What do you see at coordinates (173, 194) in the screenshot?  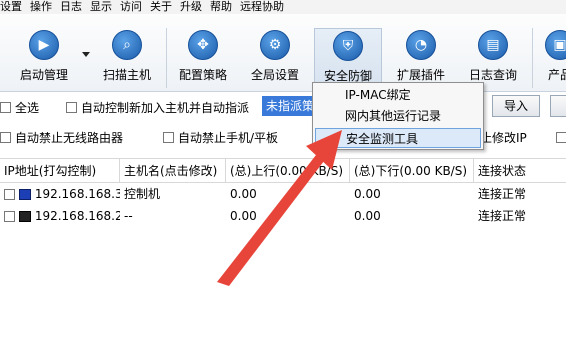 I see `hostname-cell: 控制机` at bounding box center [173, 194].